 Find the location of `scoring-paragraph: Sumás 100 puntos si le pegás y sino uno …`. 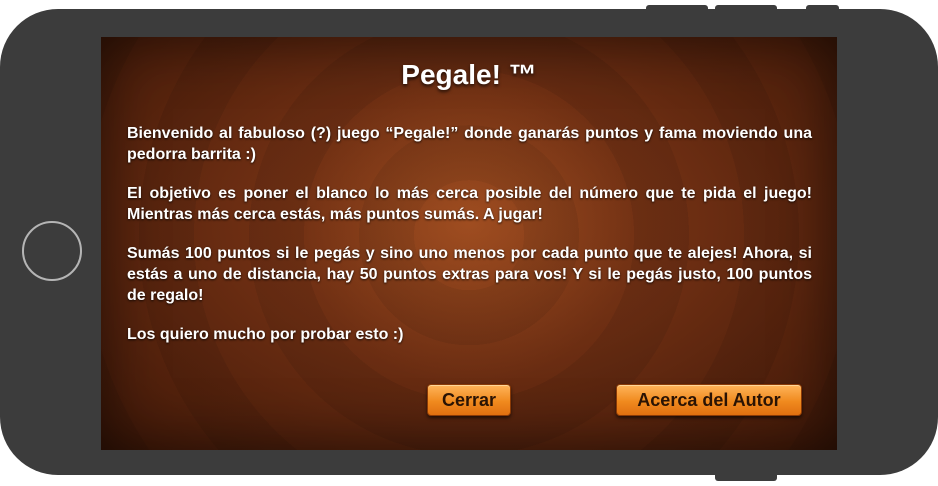

scoring-paragraph: Sumás 100 puntos si le pegás y sino uno … is located at coordinates (469, 274).